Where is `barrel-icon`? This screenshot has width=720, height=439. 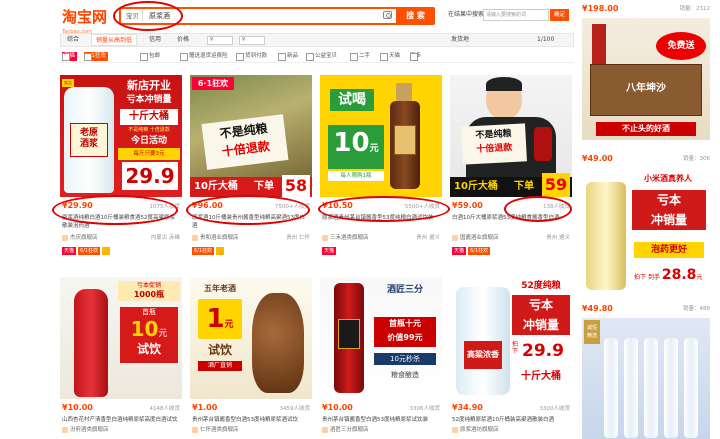 barrel-icon is located at coordinates (606, 236).